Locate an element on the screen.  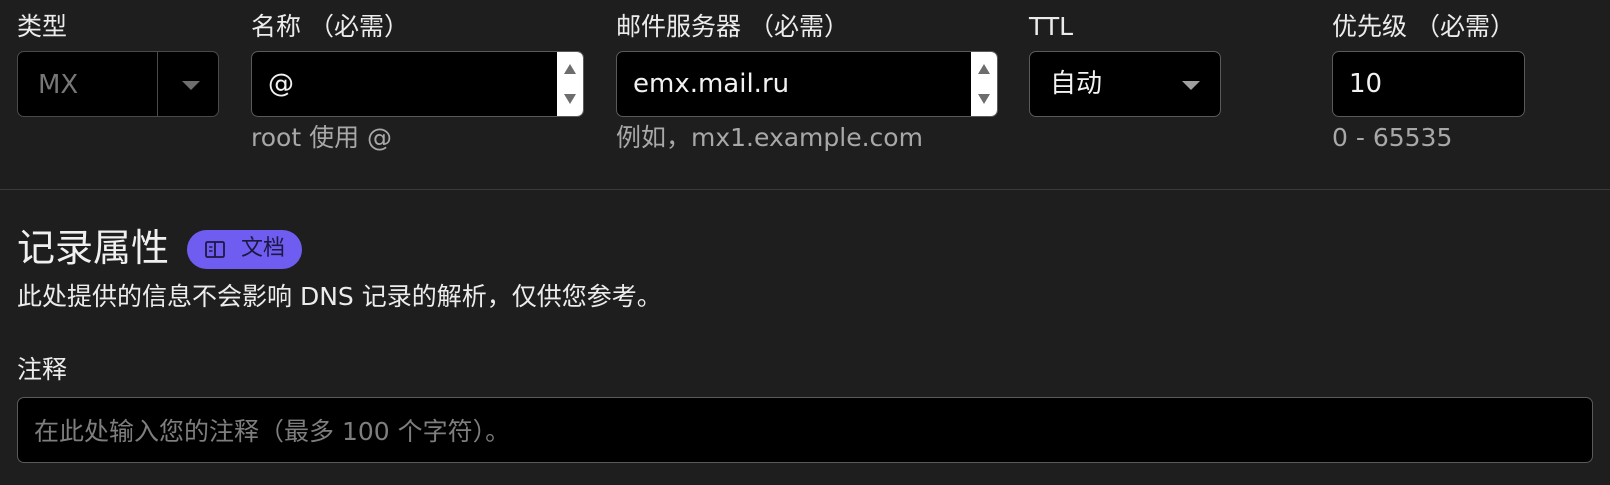
docs-badge: 文档 is located at coordinates (244, 249).